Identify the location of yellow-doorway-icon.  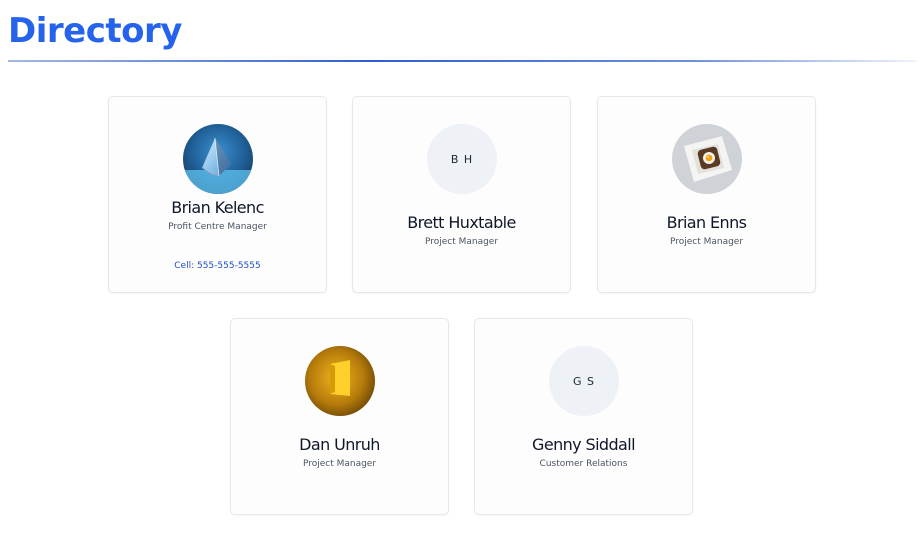
(340, 381).